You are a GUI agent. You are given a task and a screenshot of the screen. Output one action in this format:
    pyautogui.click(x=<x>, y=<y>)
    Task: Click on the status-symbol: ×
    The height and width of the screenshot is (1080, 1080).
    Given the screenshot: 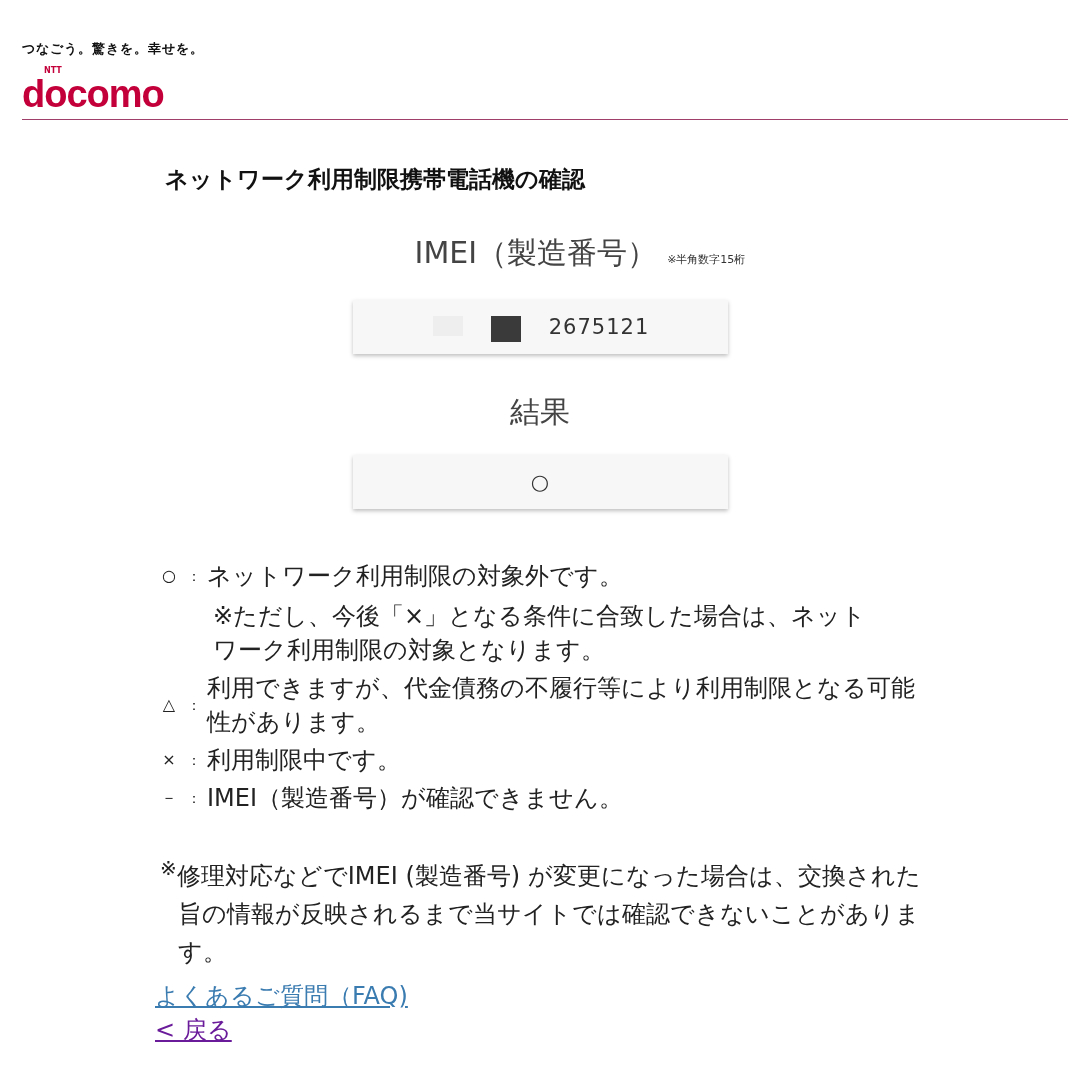 What is the action you would take?
    pyautogui.click(x=169, y=760)
    